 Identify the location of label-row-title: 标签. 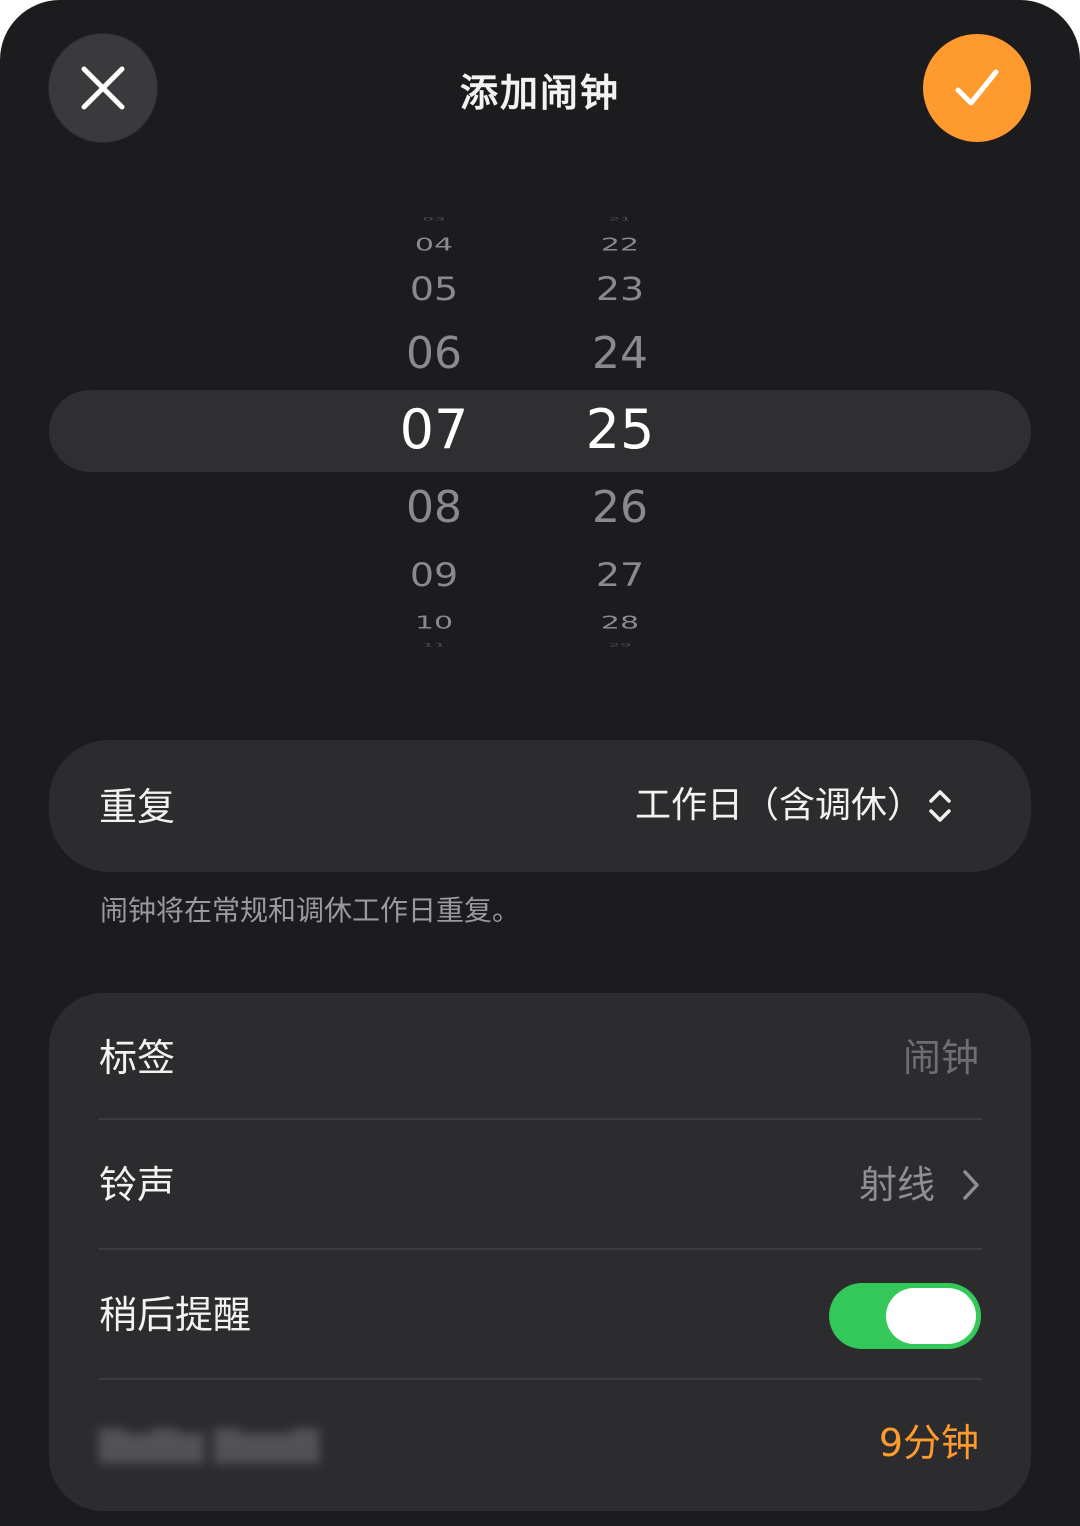
(137, 1058).